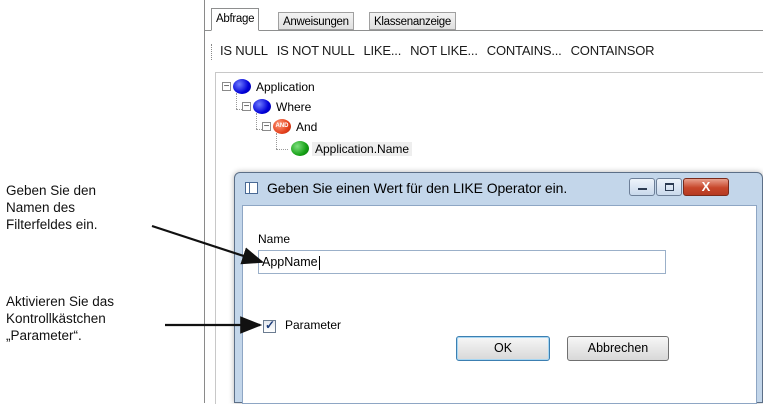 This screenshot has height=404, width=763. Describe the element at coordinates (316, 51) in the screenshot. I see `operator-is-not-null: IS NOT NULL` at that location.